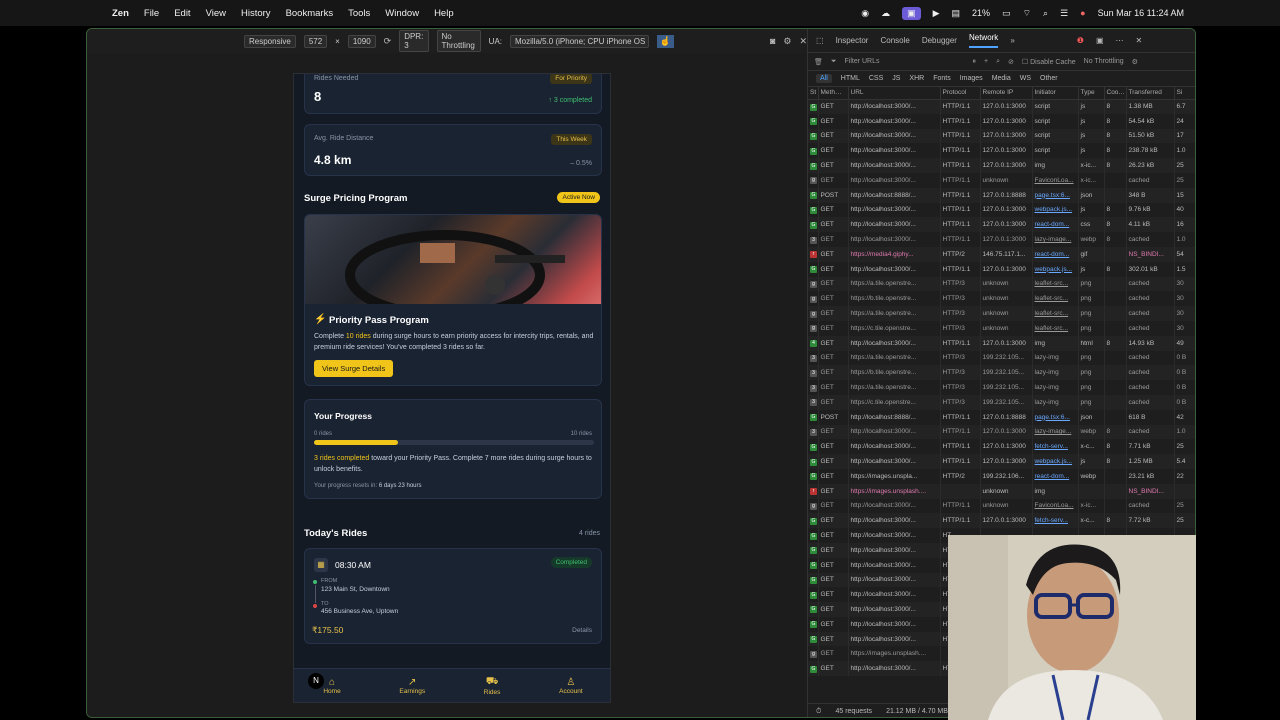 This screenshot has width=1280, height=720. What do you see at coordinates (1001, 78) in the screenshot?
I see `type-media: Media` at bounding box center [1001, 78].